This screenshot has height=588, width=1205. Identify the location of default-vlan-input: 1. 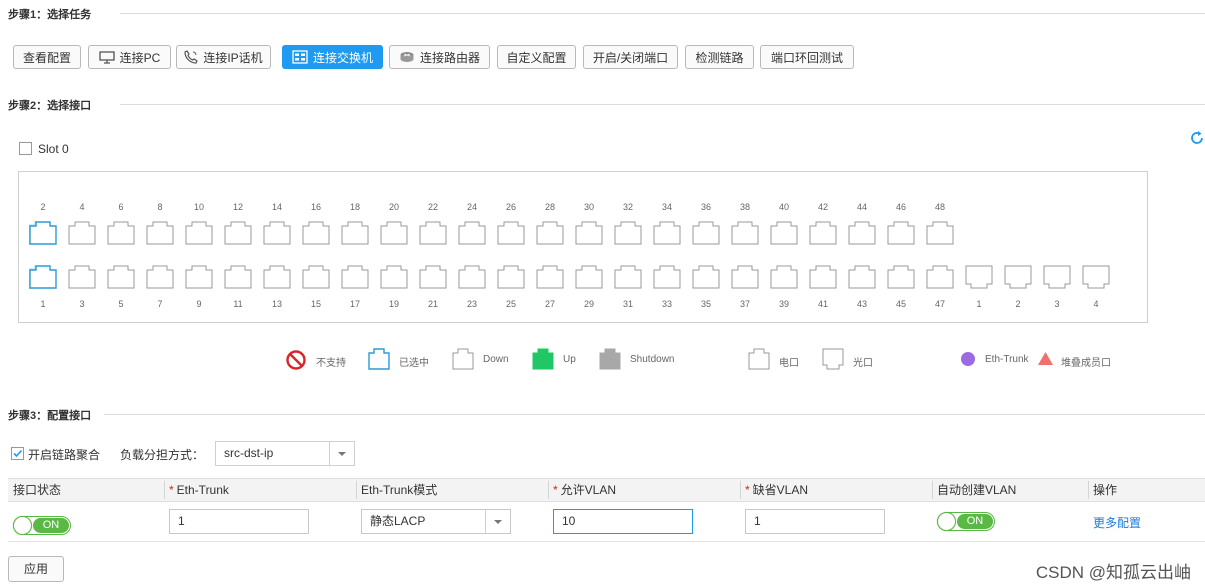
(815, 521).